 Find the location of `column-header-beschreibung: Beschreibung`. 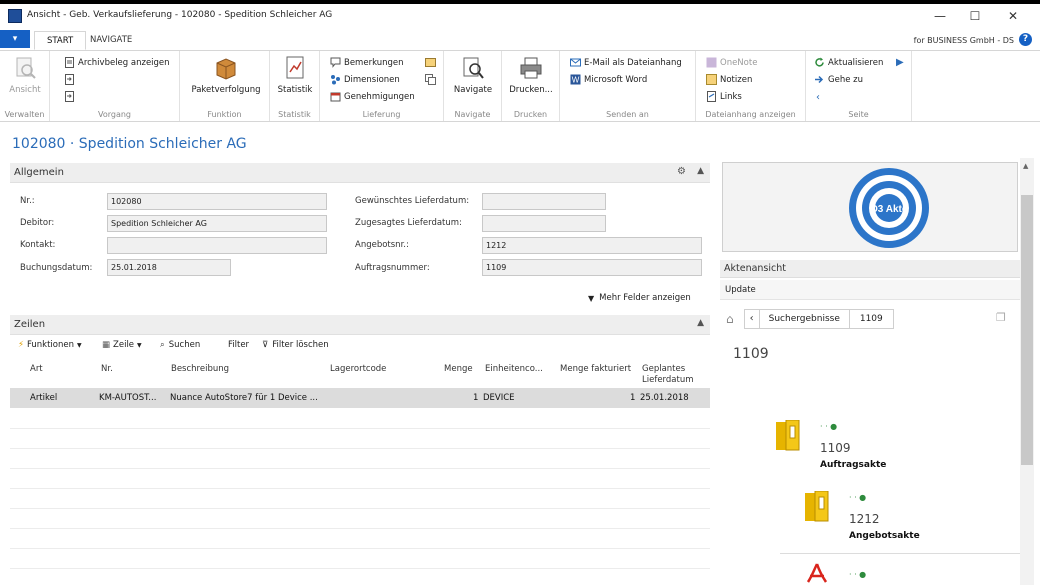

column-header-beschreibung: Beschreibung is located at coordinates (200, 369).